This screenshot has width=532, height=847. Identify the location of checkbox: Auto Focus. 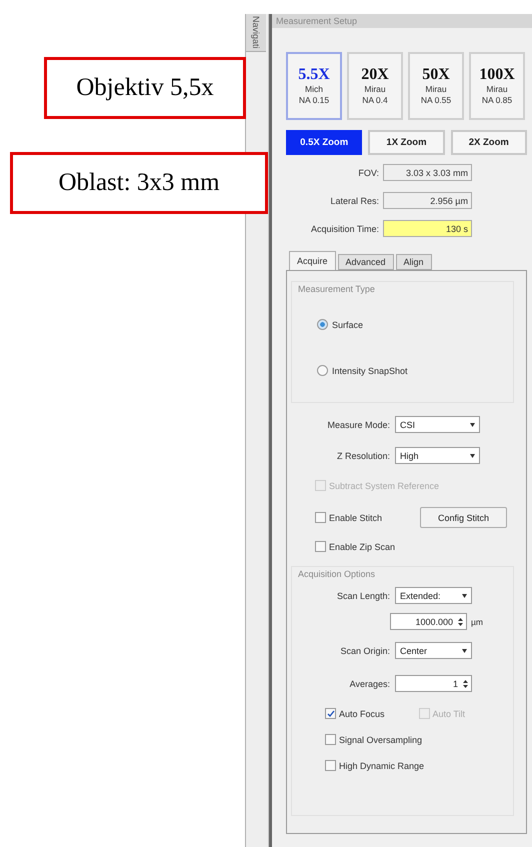
(355, 713).